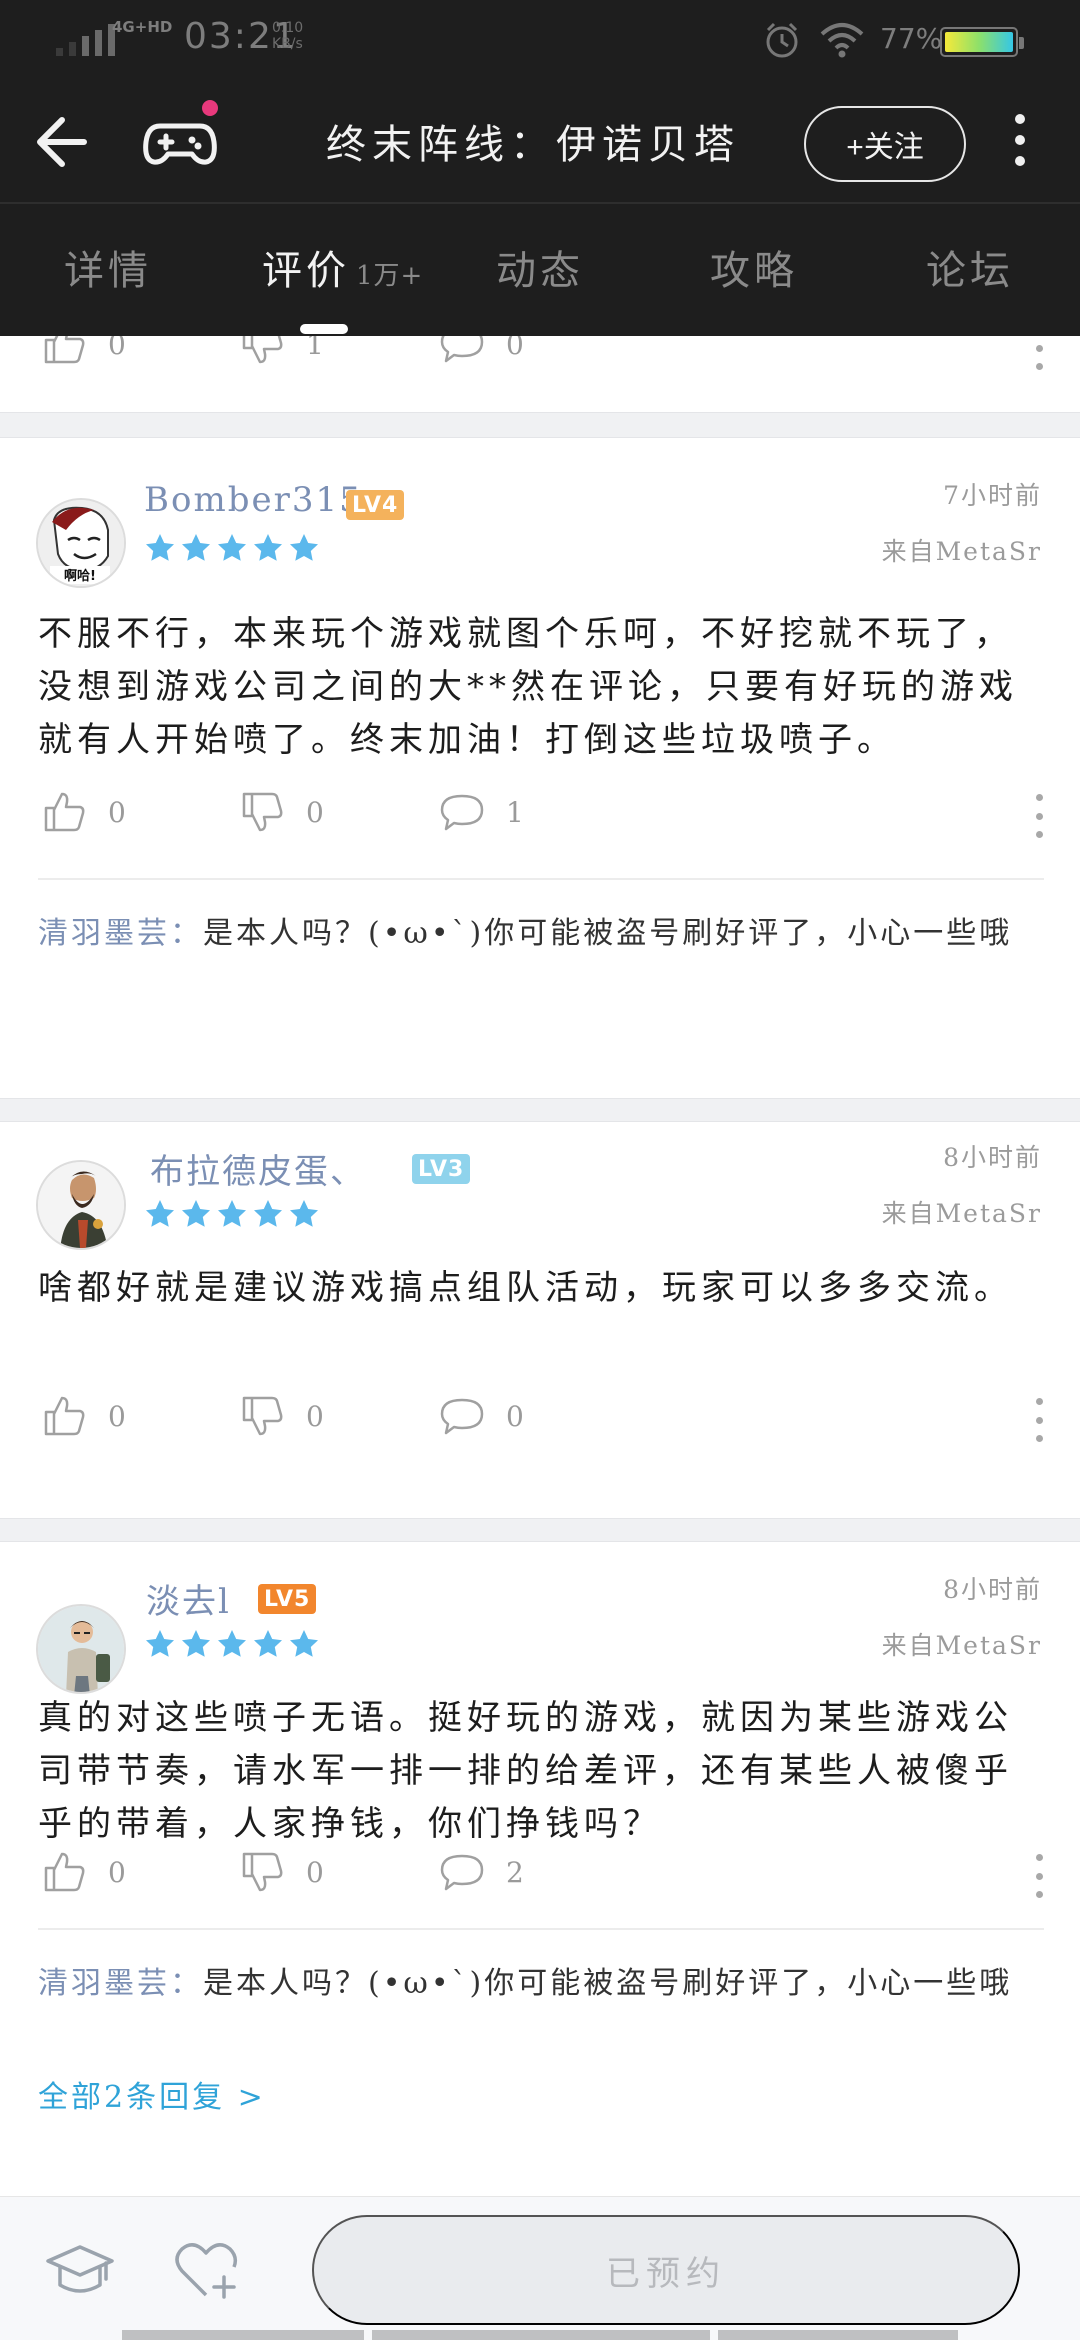 Image resolution: width=1080 pixels, height=2340 pixels. I want to click on review-actions: 0 0 1, so click(540, 818).